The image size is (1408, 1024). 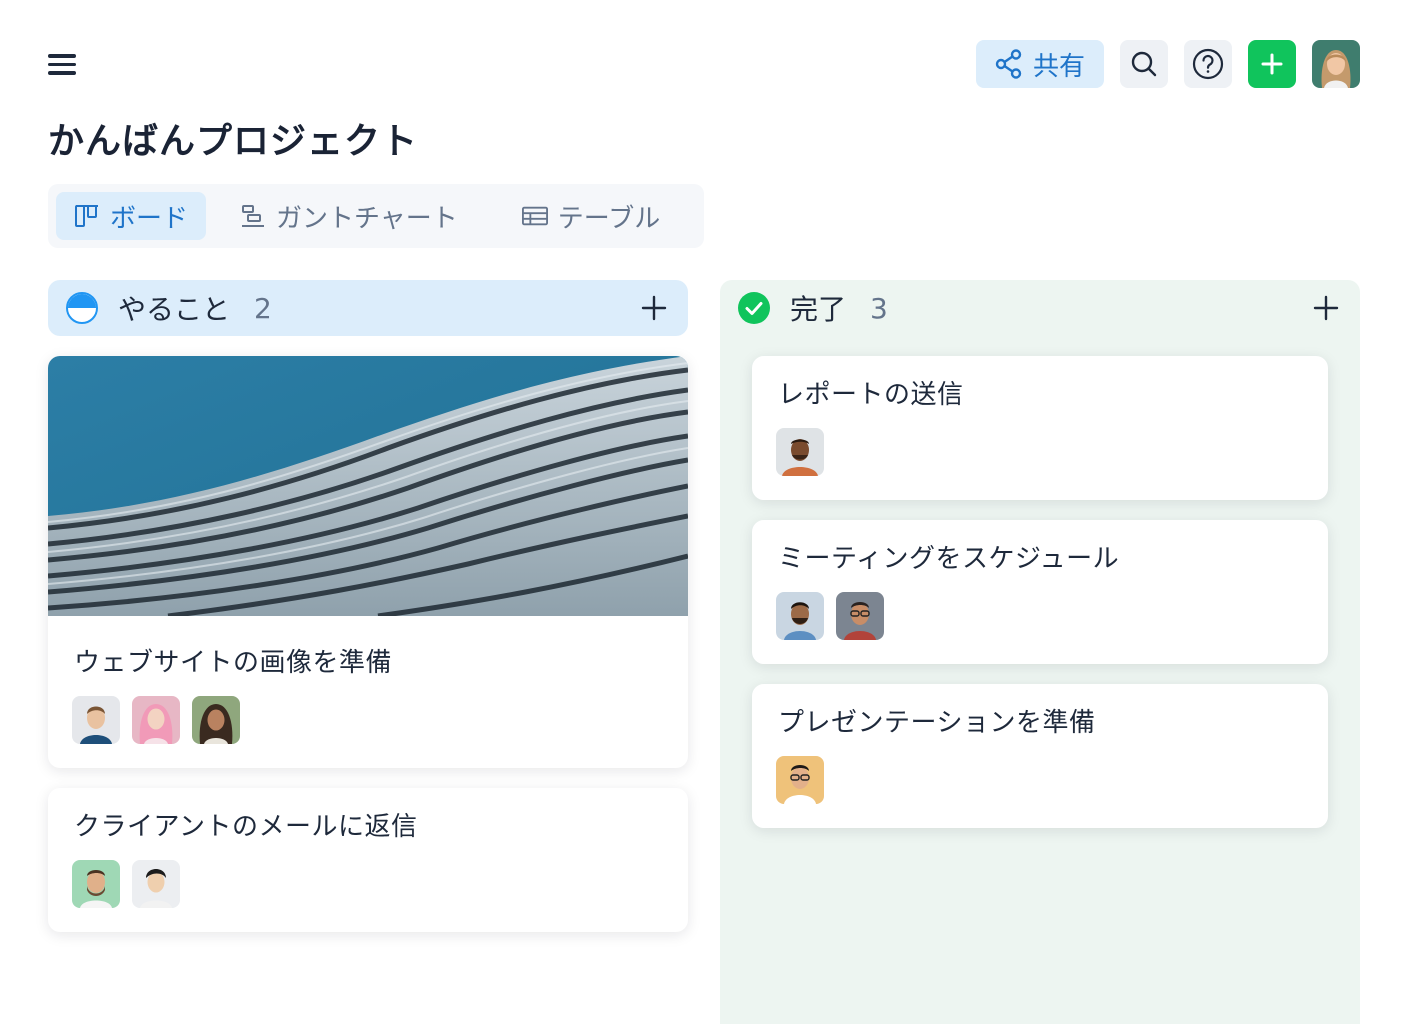 I want to click on card-title: レポートの送信, so click(x=871, y=395).